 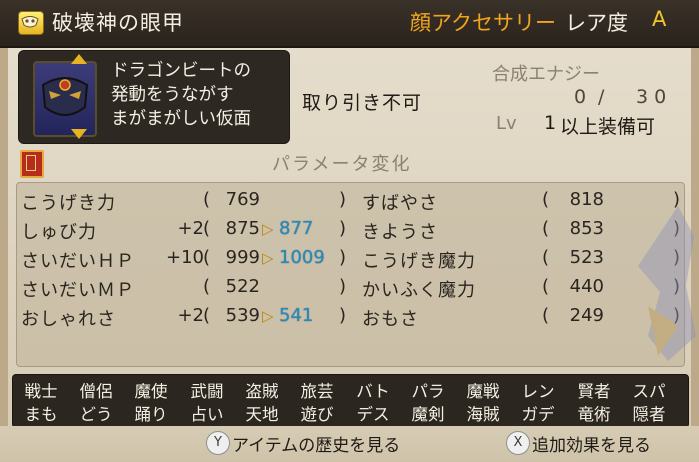 What do you see at coordinates (608, 127) in the screenshot?
I see `level-requirement-text: 以上装備可` at bounding box center [608, 127].